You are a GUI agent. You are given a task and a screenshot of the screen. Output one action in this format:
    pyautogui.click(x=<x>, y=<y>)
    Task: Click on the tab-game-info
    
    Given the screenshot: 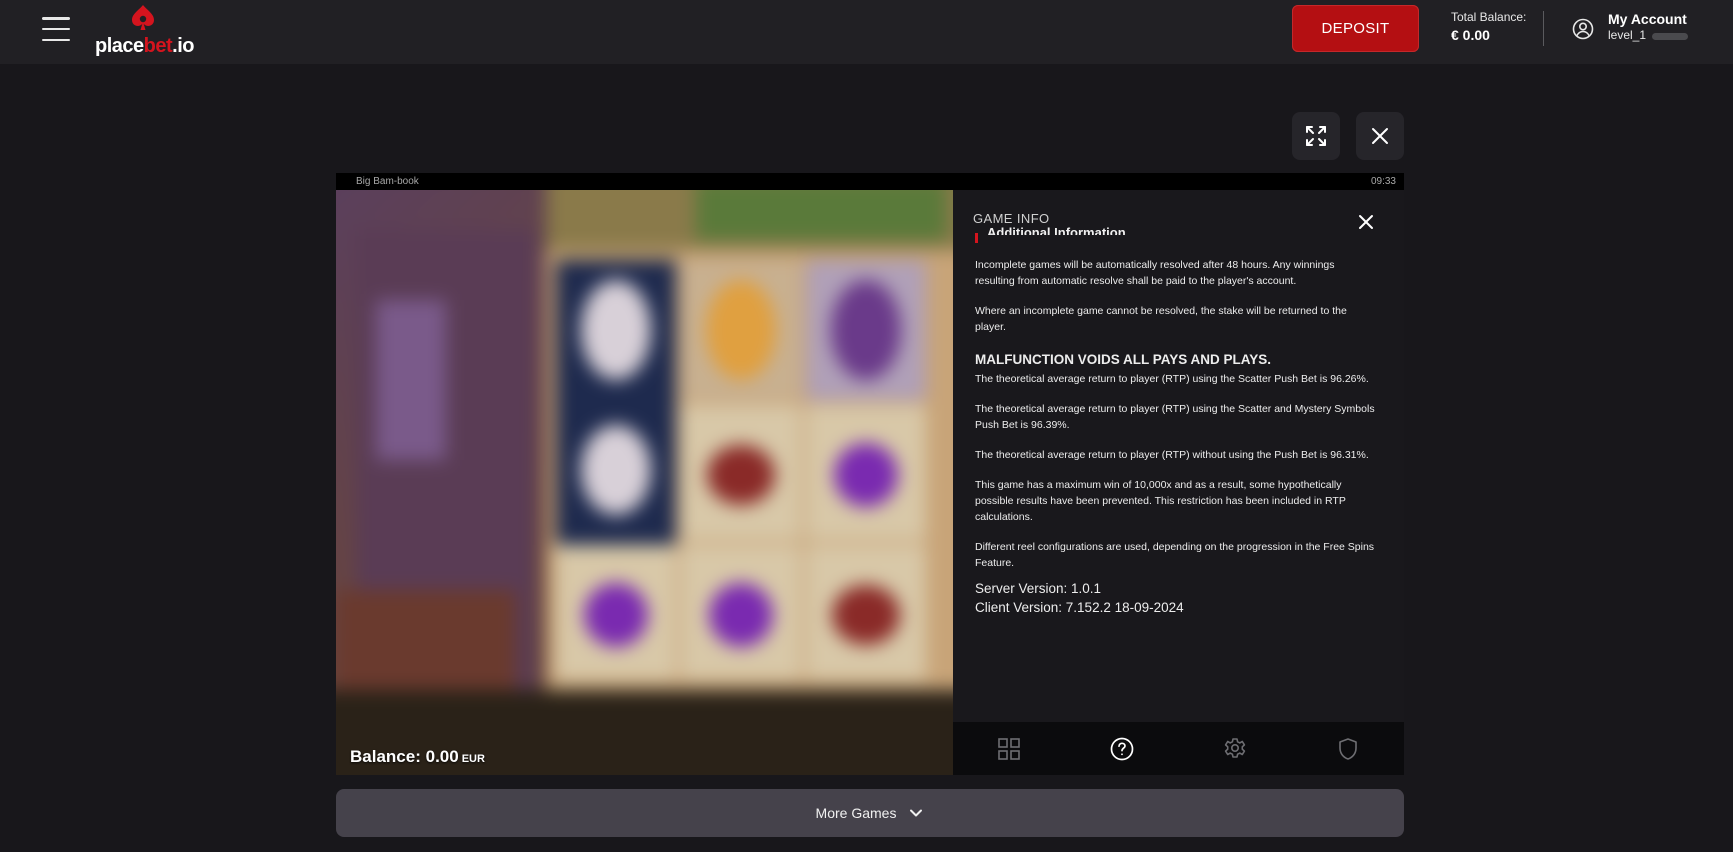 What is the action you would take?
    pyautogui.click(x=1122, y=748)
    